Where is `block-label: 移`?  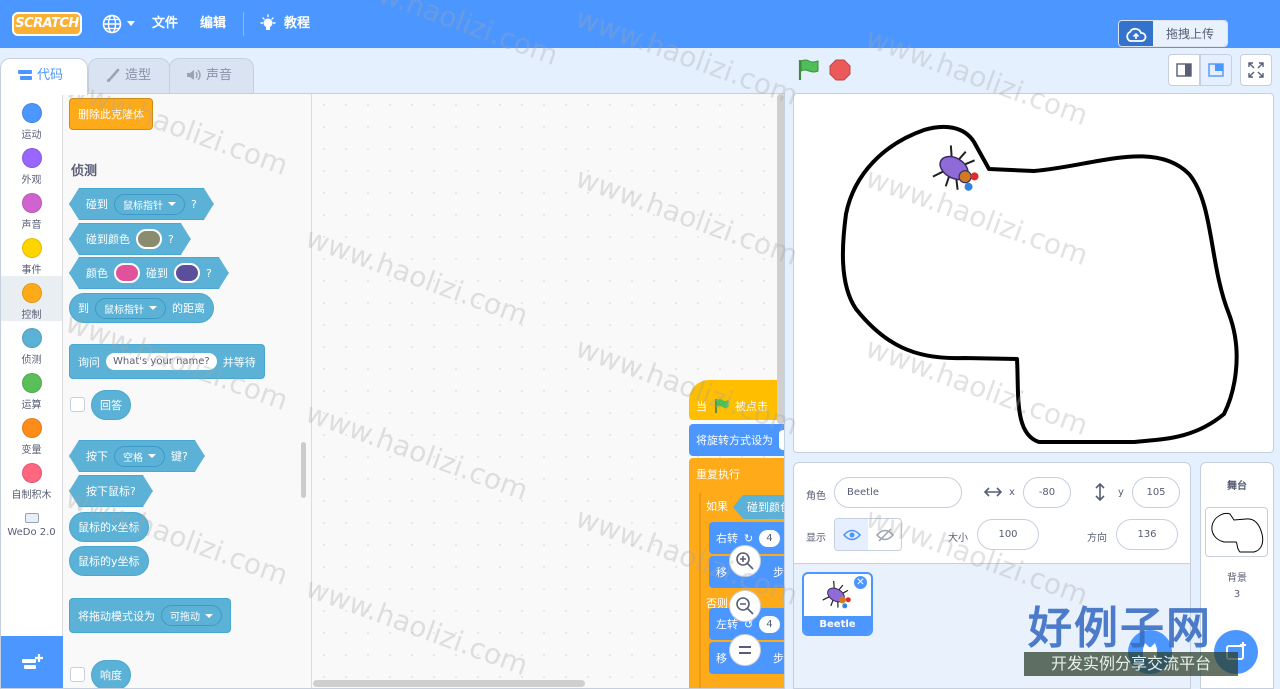 block-label: 移 is located at coordinates (721, 658).